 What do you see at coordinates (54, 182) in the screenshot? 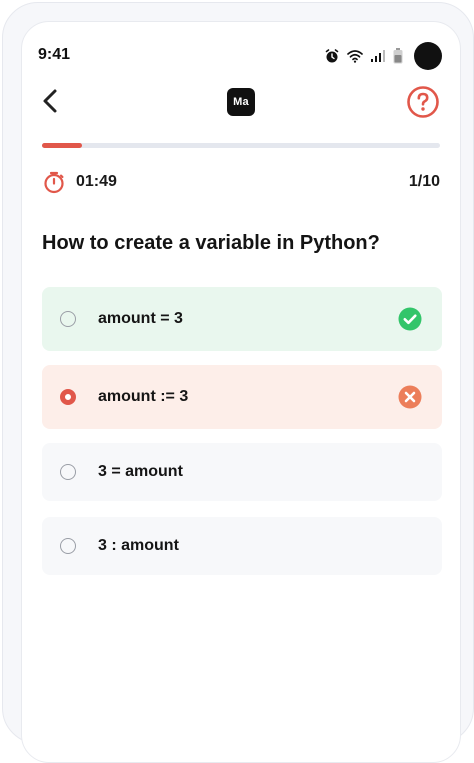
I see `stopwatch-icon` at bounding box center [54, 182].